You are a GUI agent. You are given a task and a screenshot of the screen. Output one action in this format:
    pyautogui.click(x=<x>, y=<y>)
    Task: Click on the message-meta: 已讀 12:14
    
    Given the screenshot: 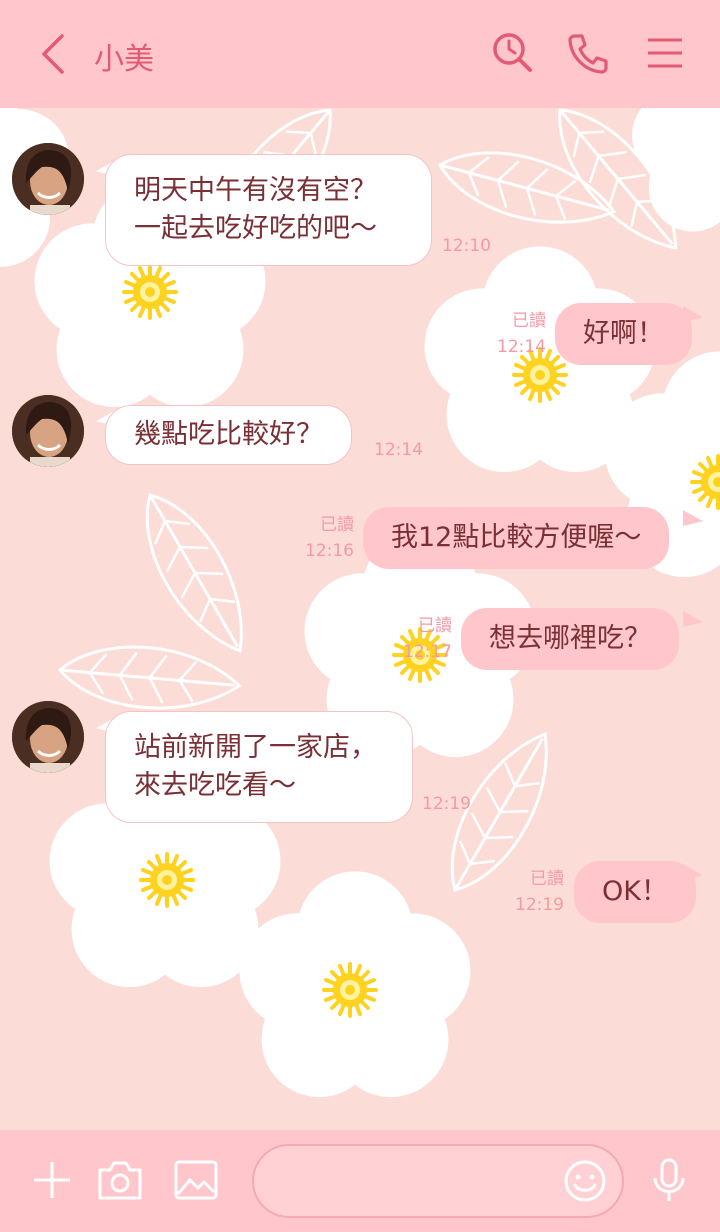 What is the action you would take?
    pyautogui.click(x=518, y=334)
    